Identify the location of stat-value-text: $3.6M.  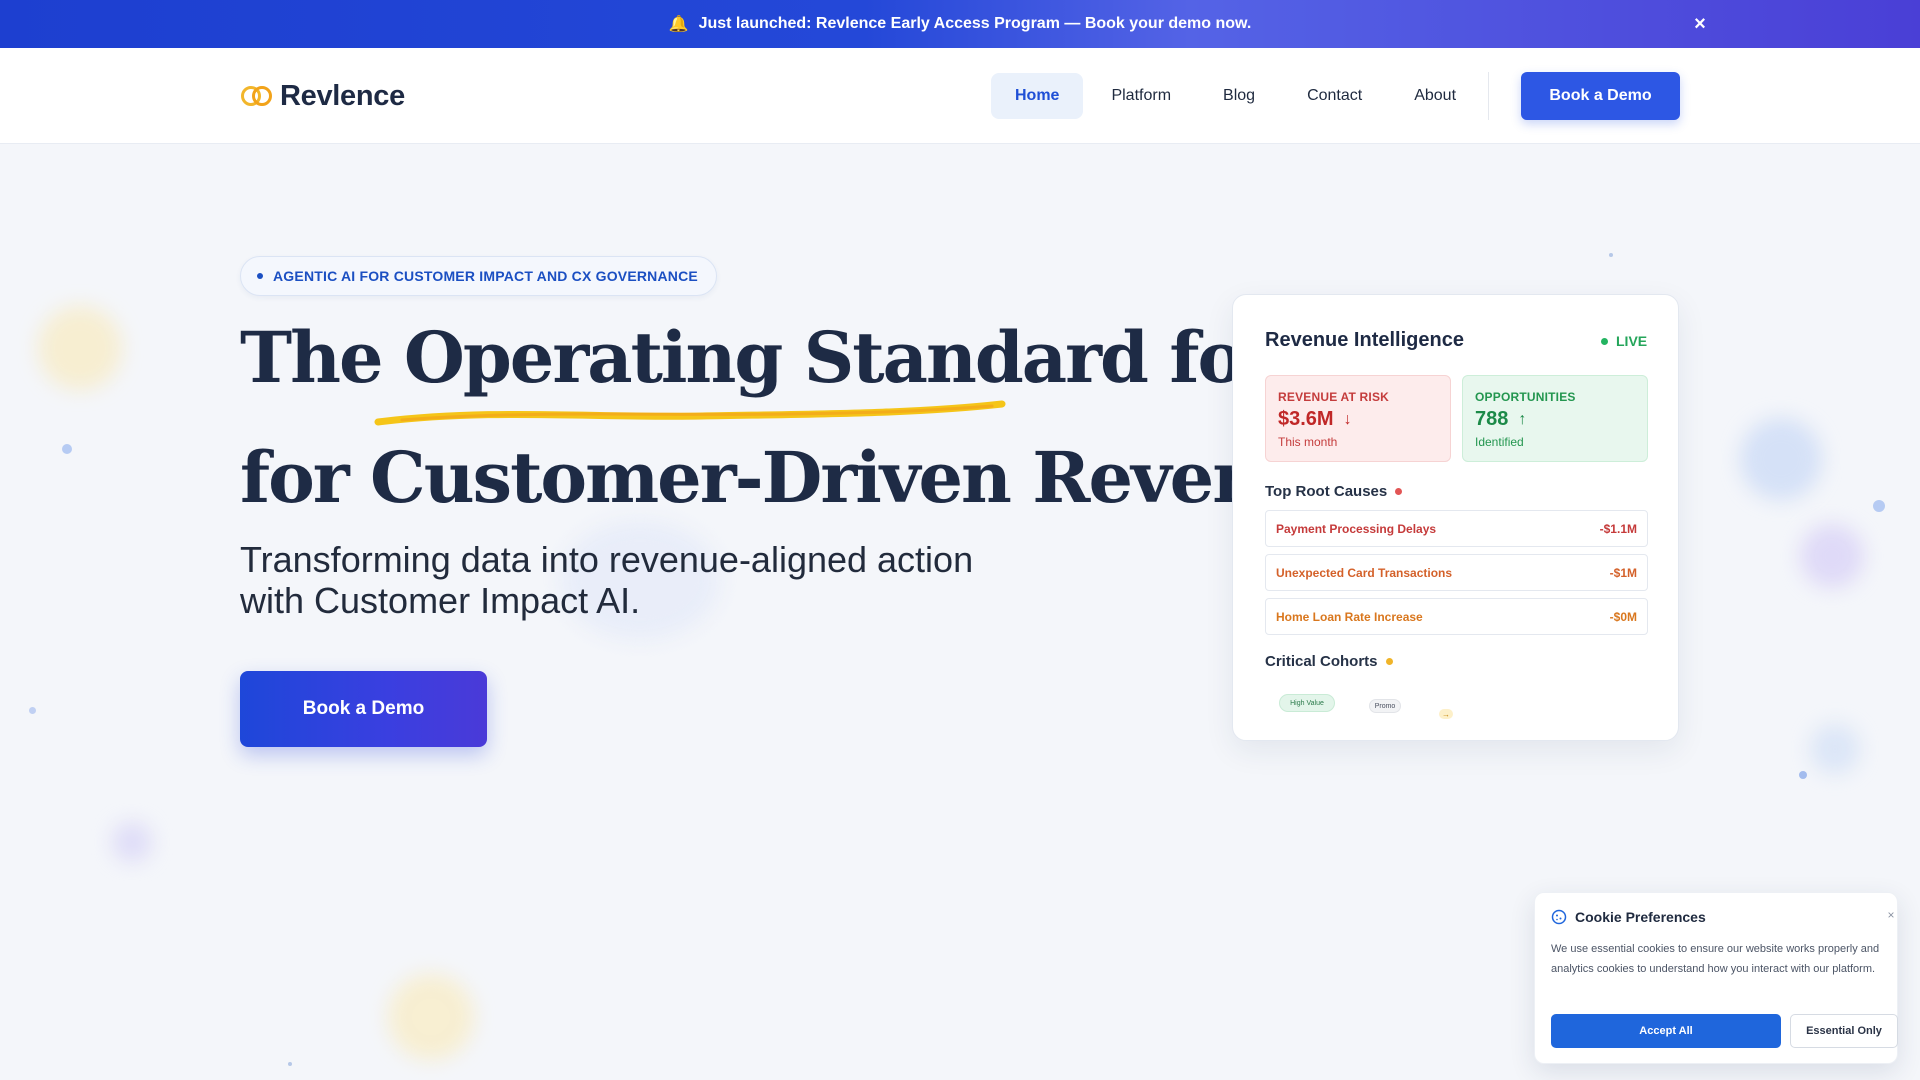
(1306, 419).